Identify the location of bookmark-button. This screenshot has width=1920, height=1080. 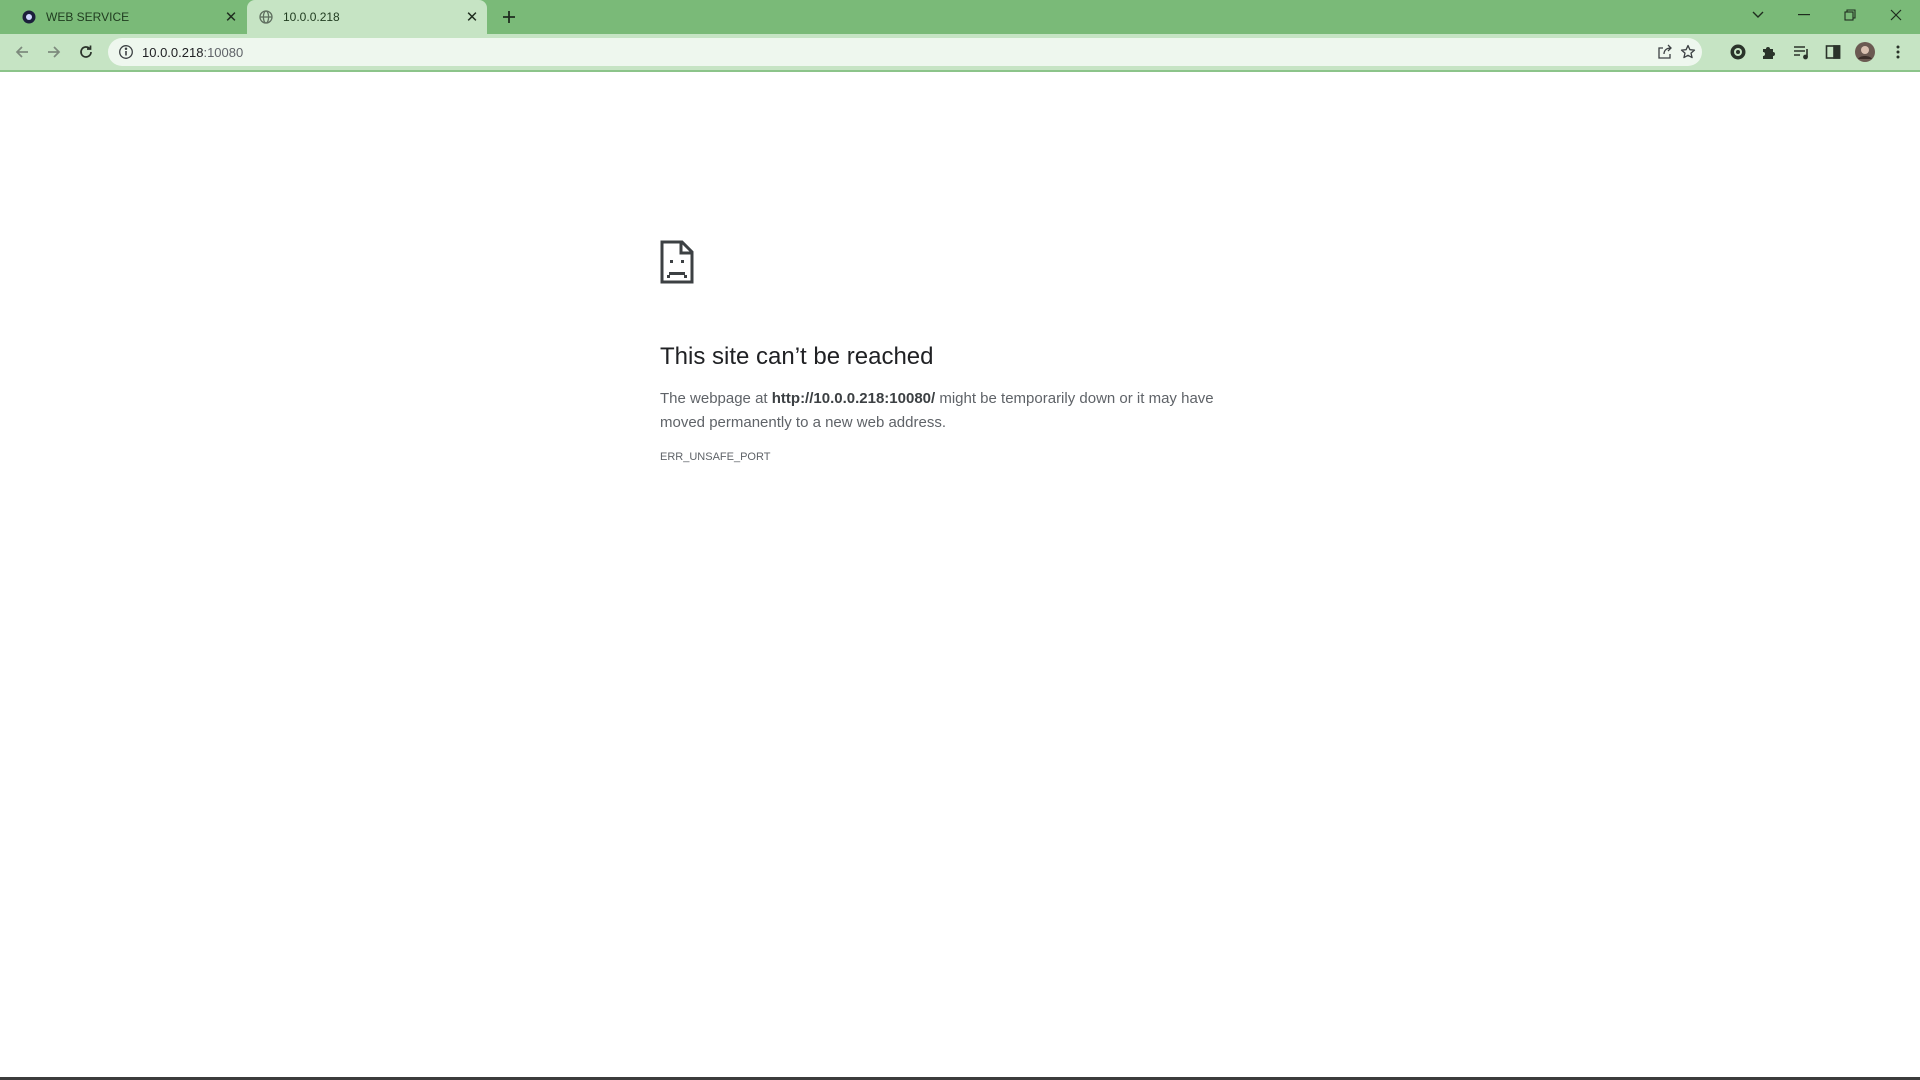
(1688, 52).